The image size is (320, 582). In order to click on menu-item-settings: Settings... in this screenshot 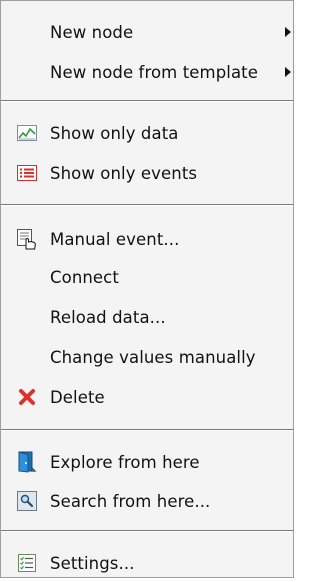, I will do `click(147, 563)`.